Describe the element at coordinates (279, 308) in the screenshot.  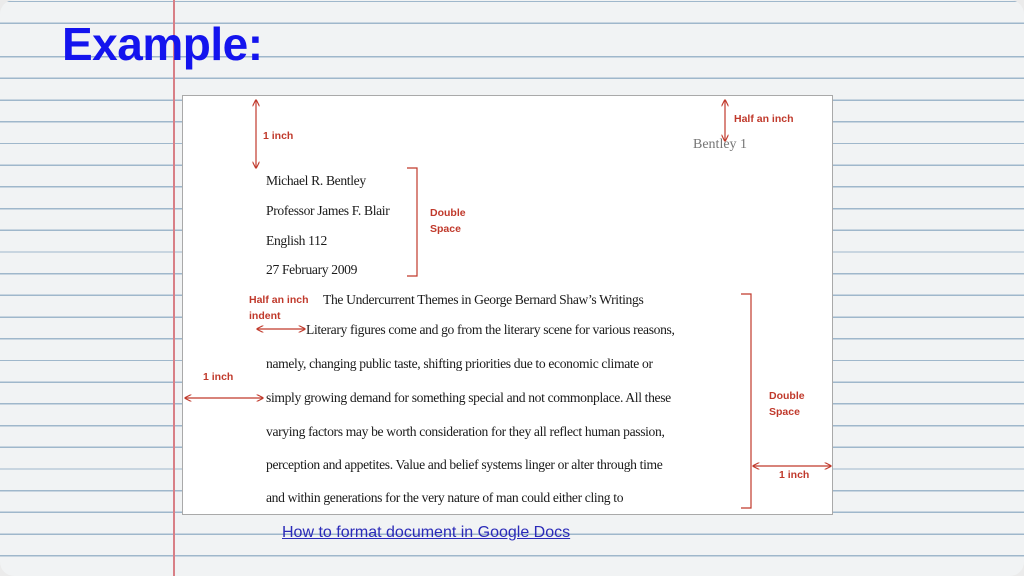
I see `indent-note: Half an inch indent` at that location.